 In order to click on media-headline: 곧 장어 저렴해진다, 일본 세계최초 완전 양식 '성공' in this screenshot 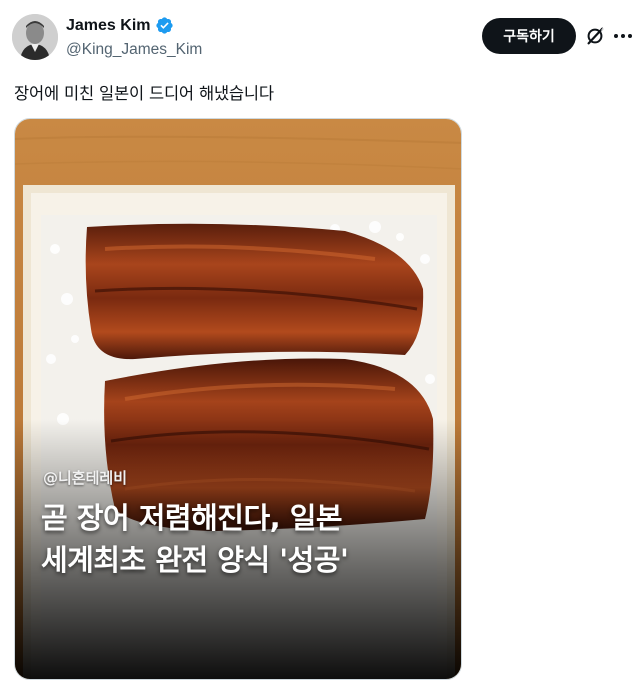, I will do `click(246, 539)`.